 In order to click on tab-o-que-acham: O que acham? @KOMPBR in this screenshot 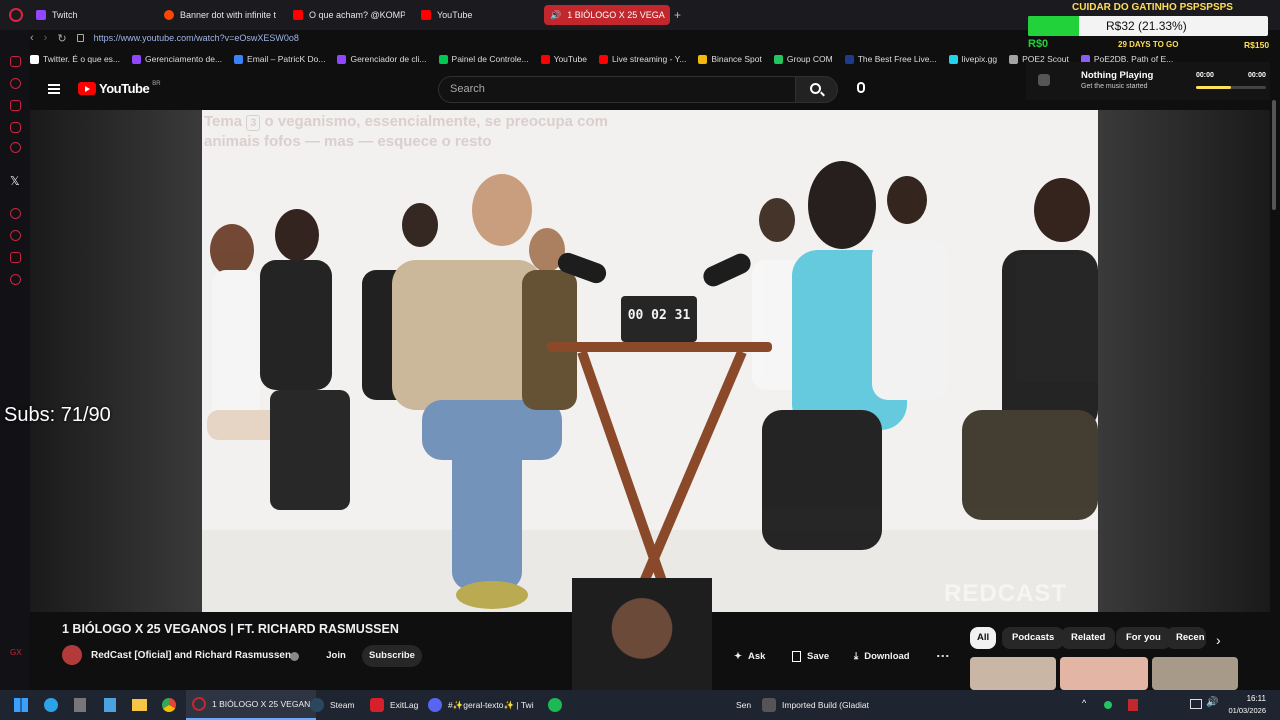, I will do `click(349, 15)`.